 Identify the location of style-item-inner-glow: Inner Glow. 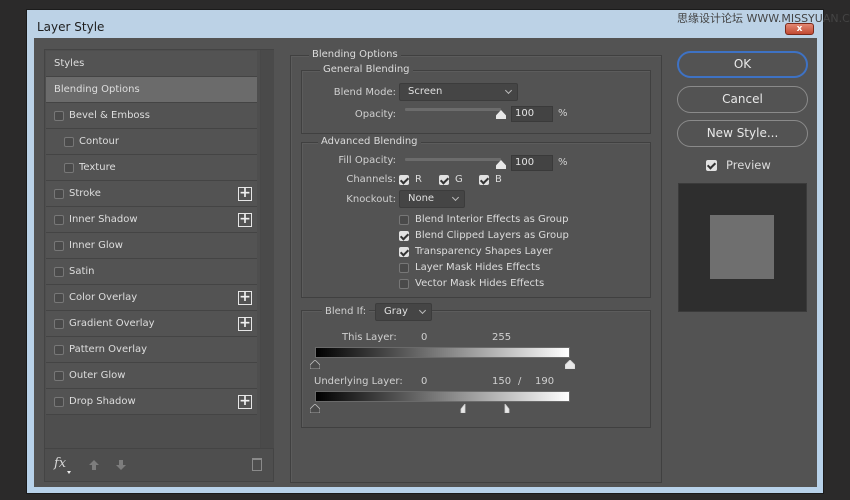
(151, 246).